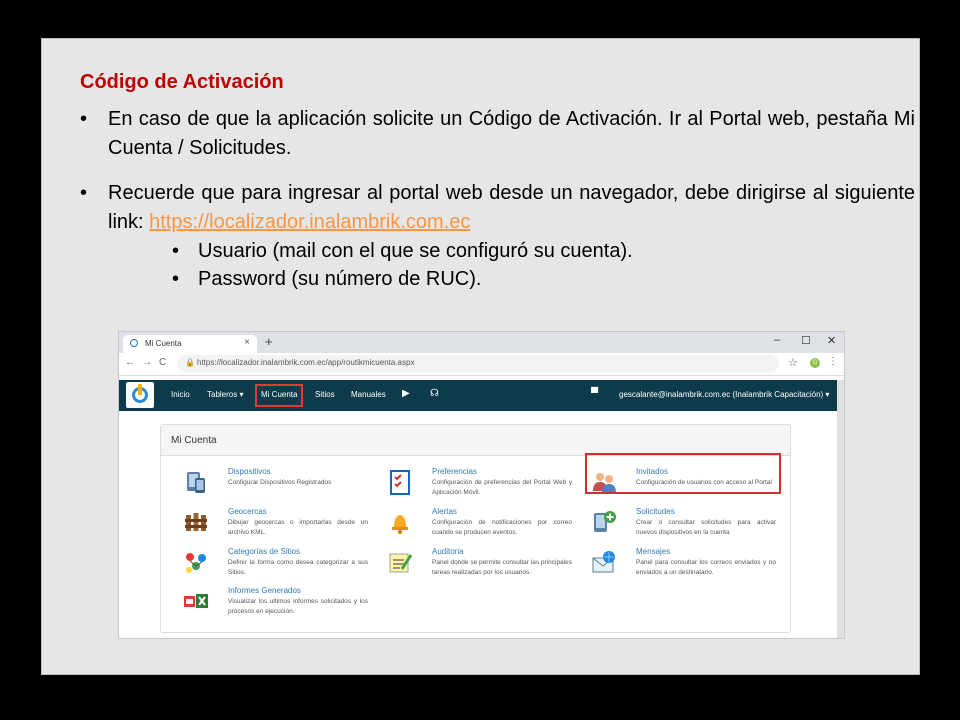 Image resolution: width=960 pixels, height=720 pixels. What do you see at coordinates (279, 395) in the screenshot?
I see `nav-highlight` at bounding box center [279, 395].